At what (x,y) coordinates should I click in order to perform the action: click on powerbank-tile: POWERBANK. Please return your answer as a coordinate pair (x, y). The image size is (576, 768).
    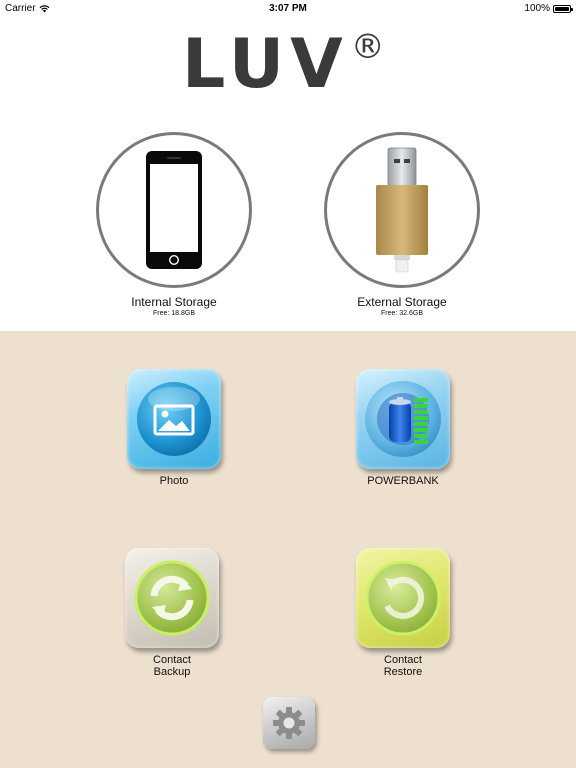
    Looking at the image, I should click on (403, 428).